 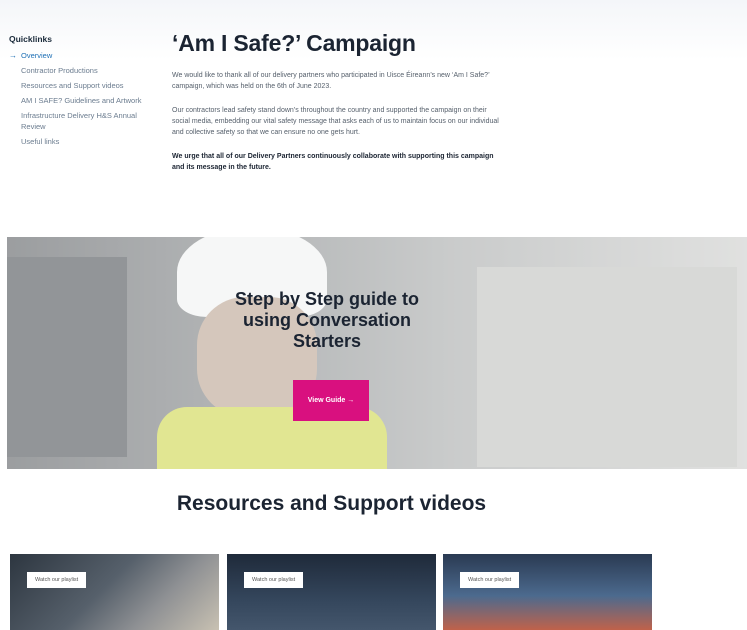 I want to click on quicklink-contractor-productions: Contractor Productions, so click(x=84, y=70).